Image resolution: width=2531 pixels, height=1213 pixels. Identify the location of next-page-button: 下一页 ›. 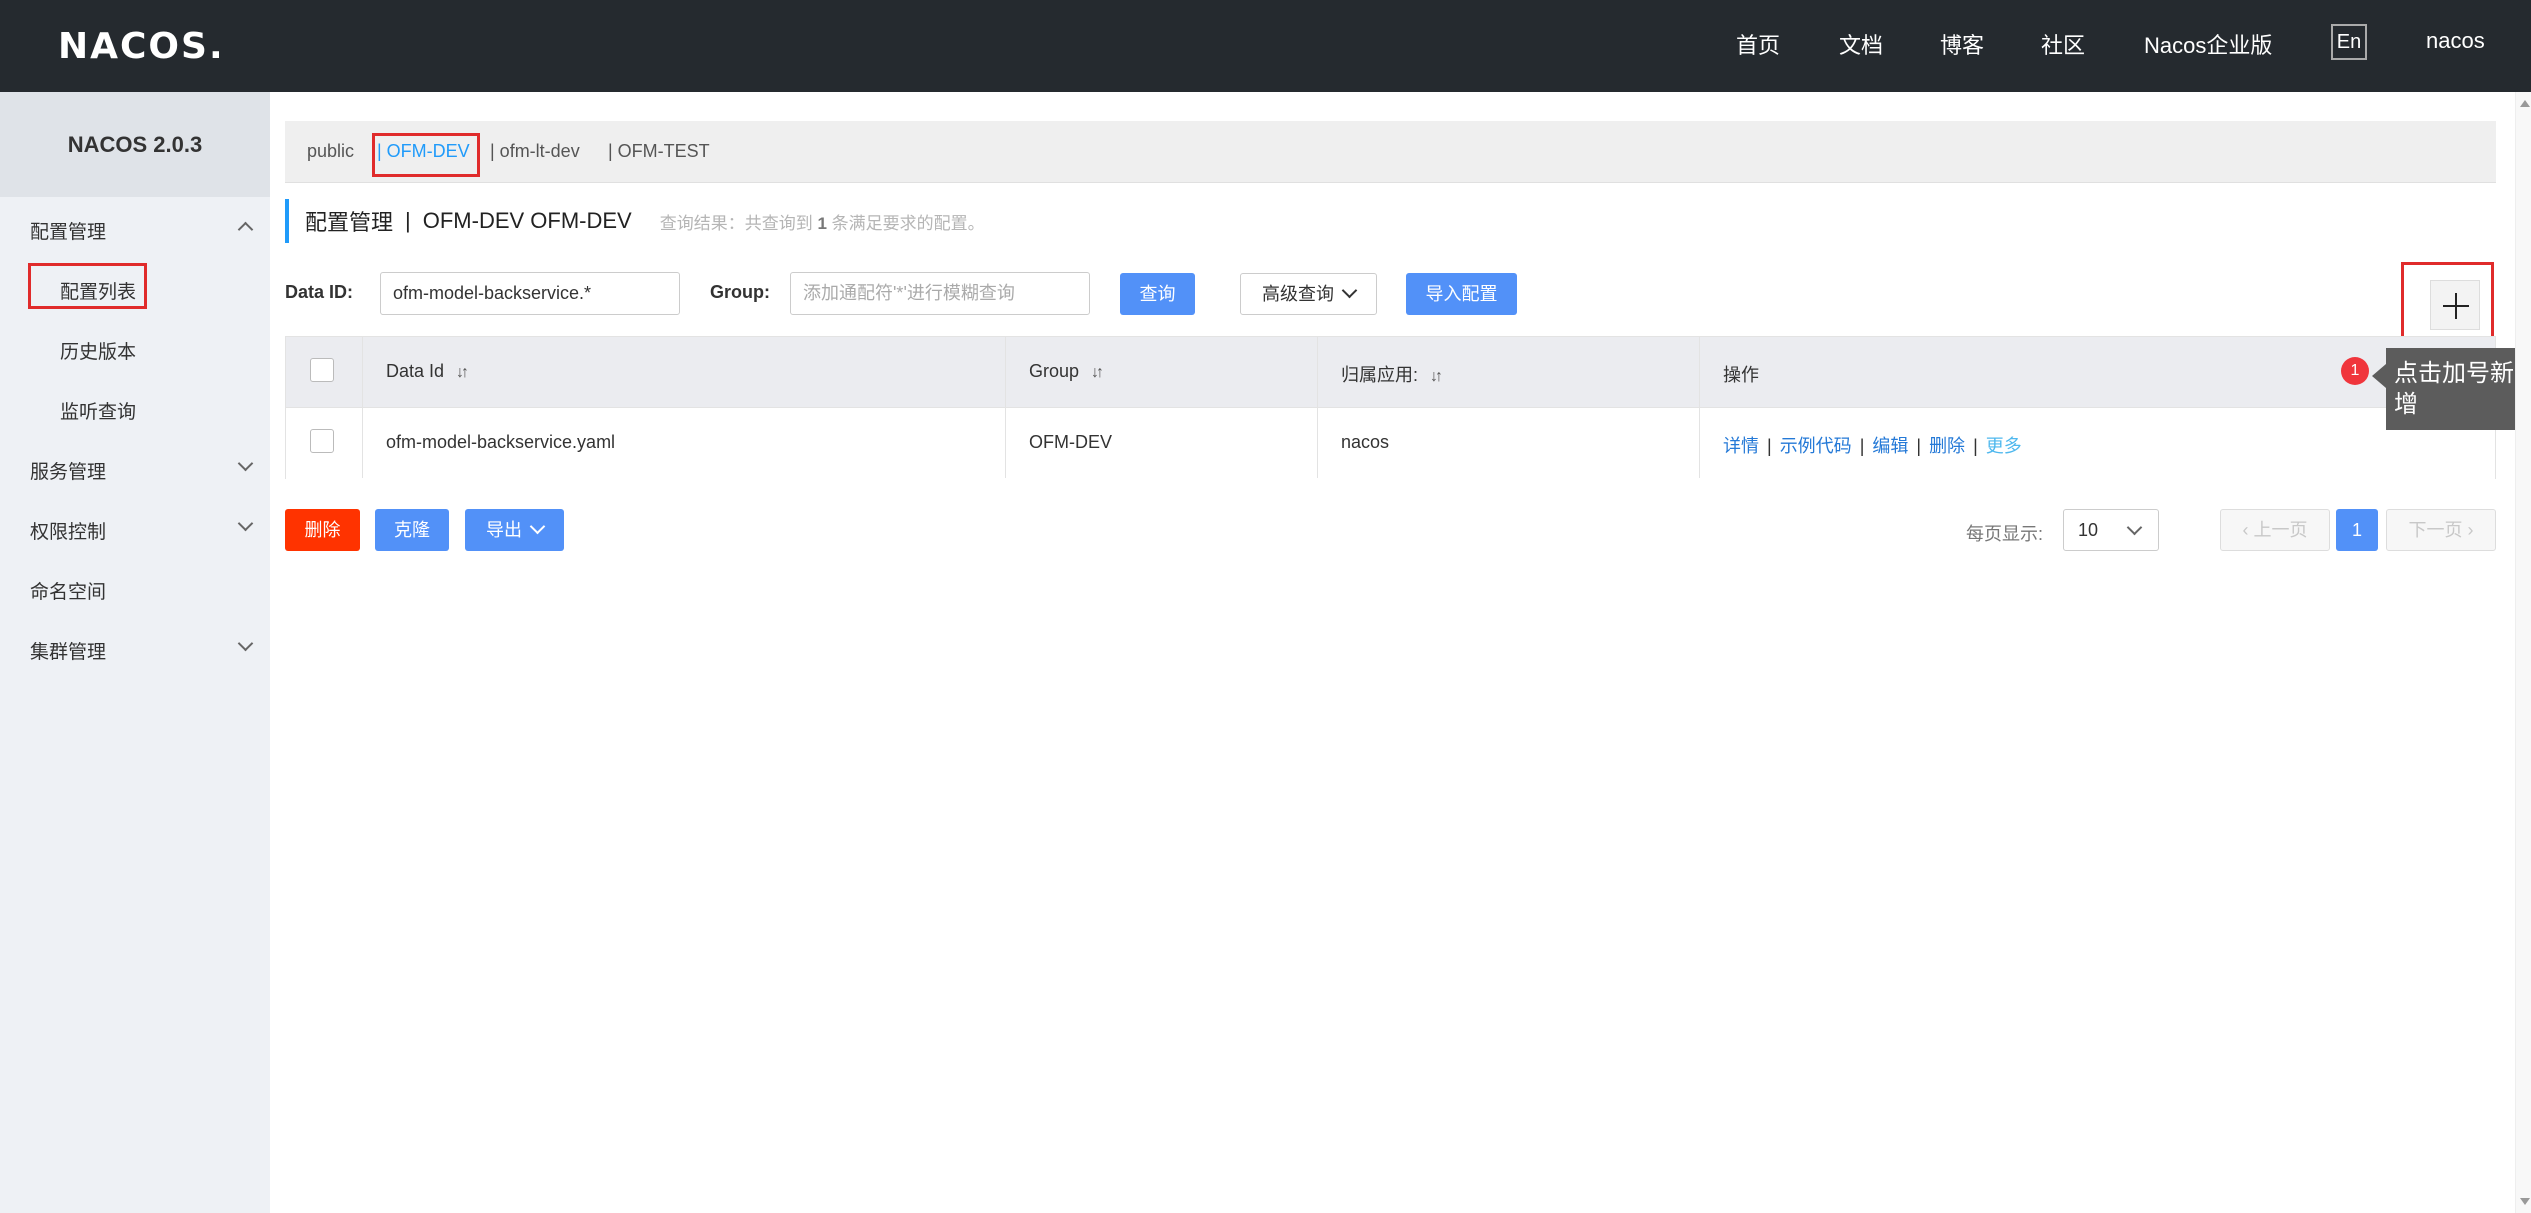
(2441, 530).